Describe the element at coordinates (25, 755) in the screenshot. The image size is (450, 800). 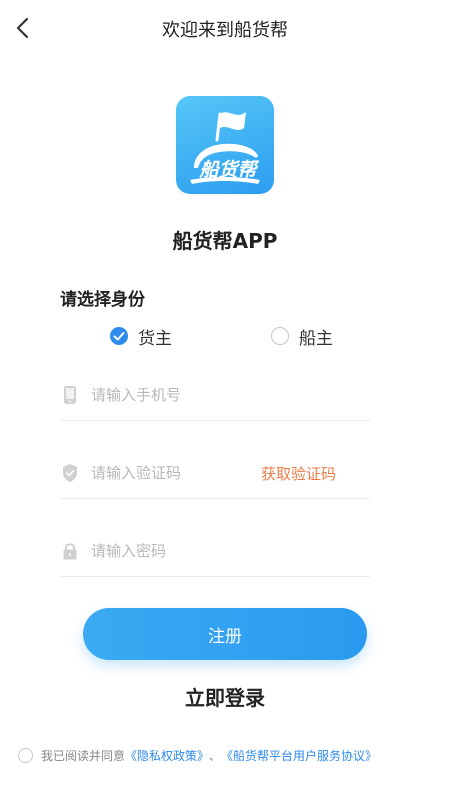
I see `agreement-checkbox` at that location.